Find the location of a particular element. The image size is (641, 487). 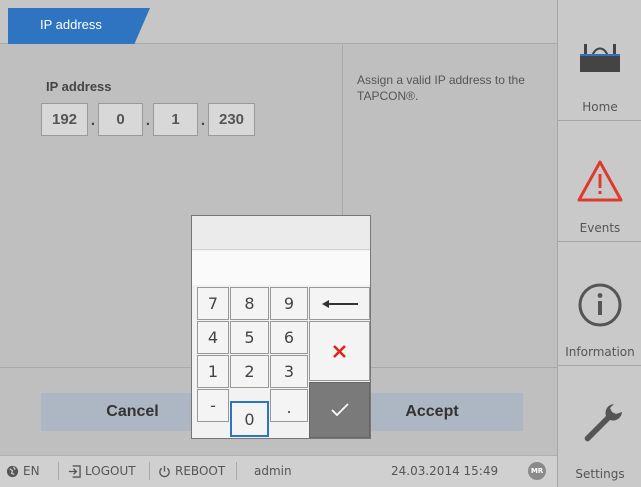

x-icon is located at coordinates (339, 351).